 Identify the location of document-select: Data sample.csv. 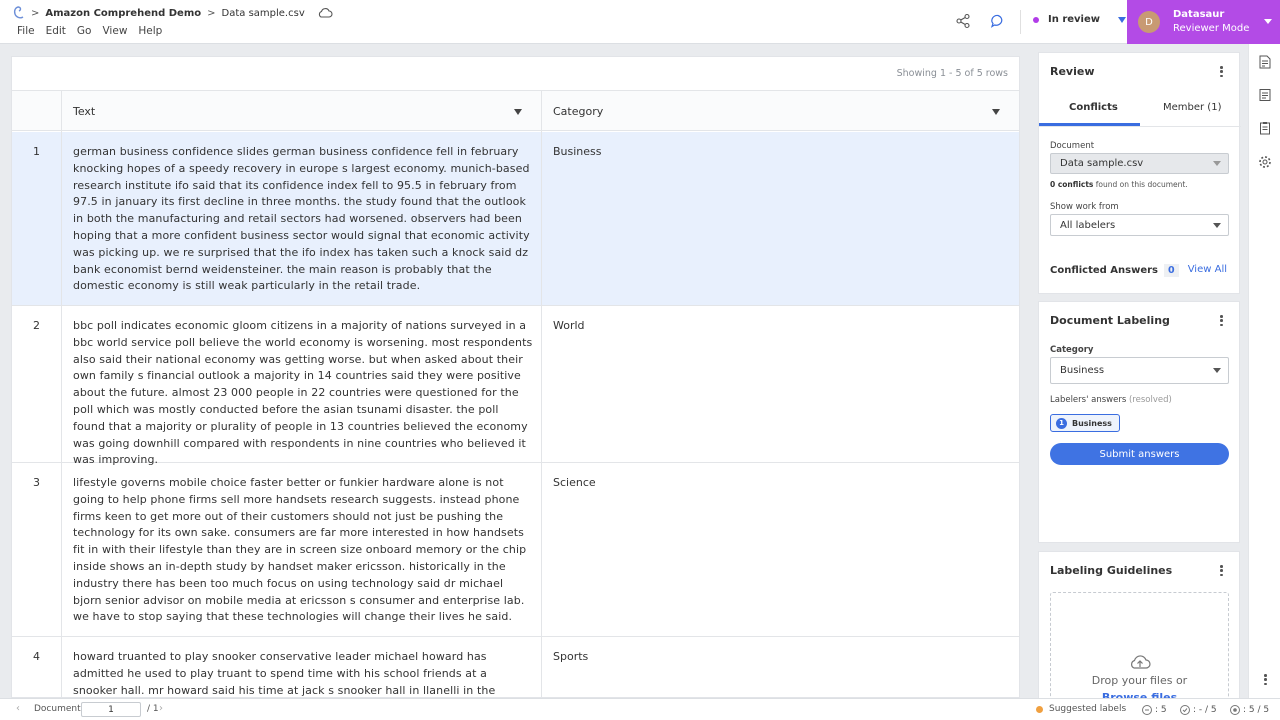
(1139, 163).